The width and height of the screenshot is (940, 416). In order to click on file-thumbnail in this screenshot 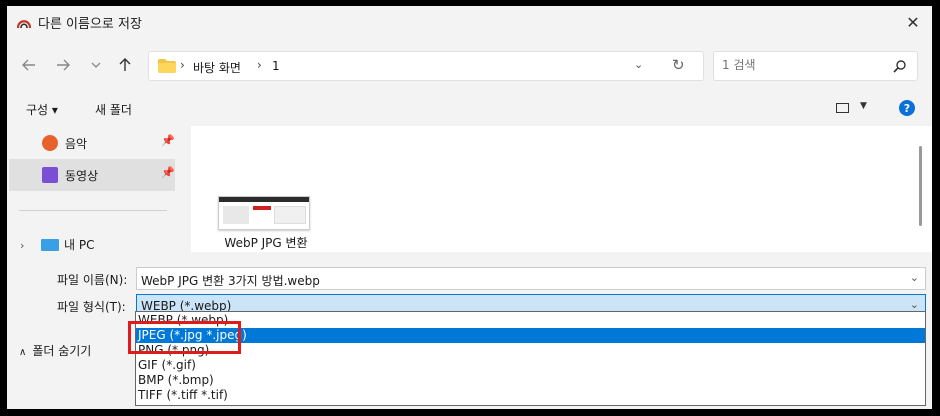, I will do `click(264, 213)`.